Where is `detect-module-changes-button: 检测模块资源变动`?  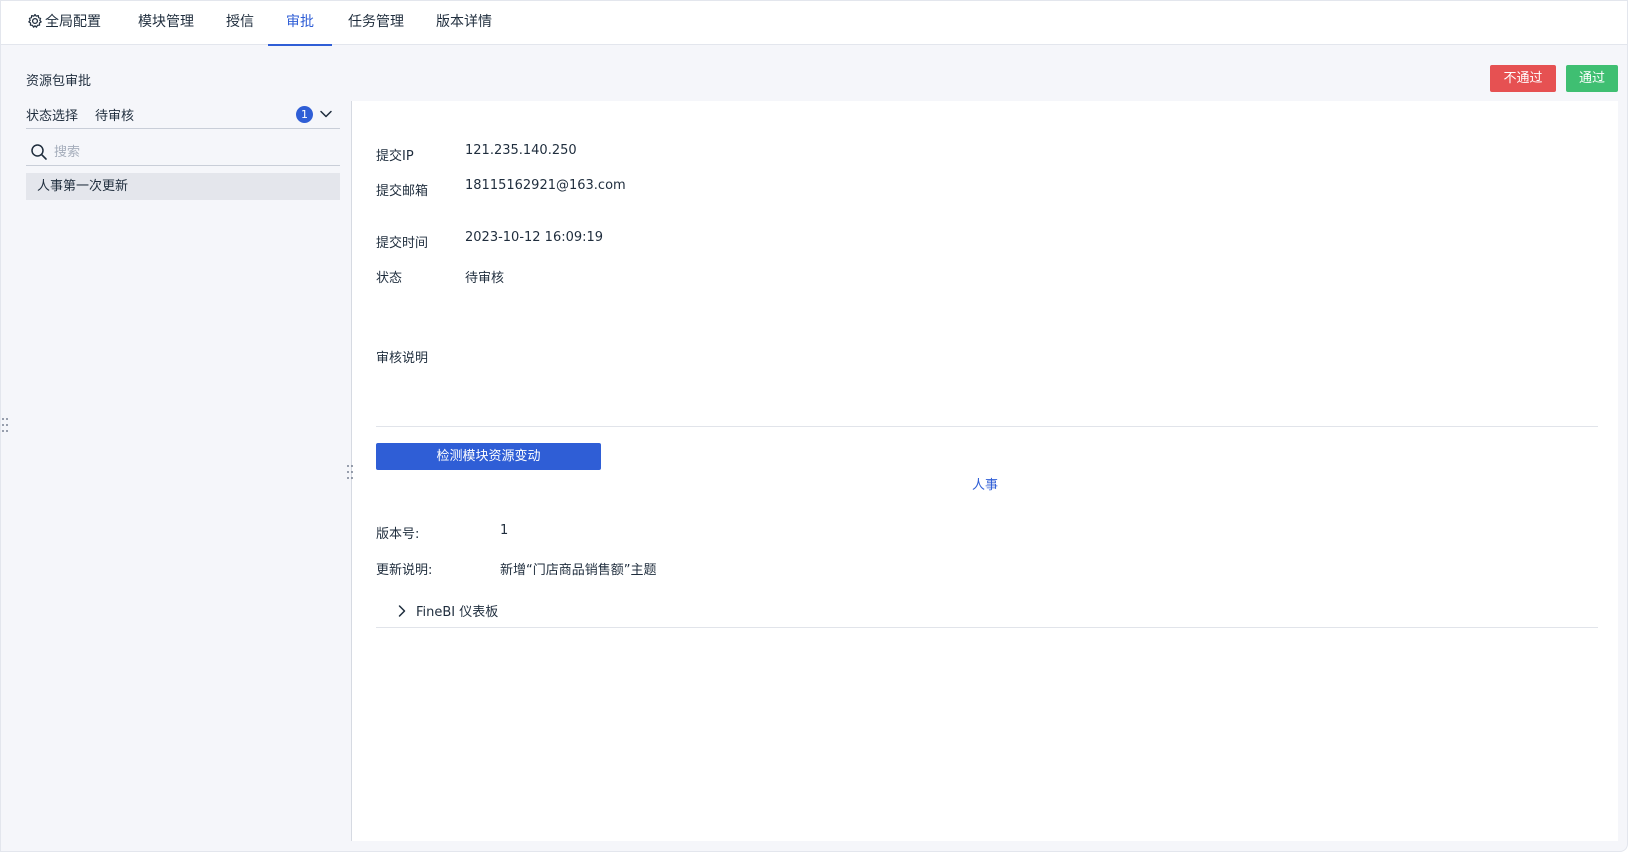
detect-module-changes-button: 检测模块资源变动 is located at coordinates (488, 456).